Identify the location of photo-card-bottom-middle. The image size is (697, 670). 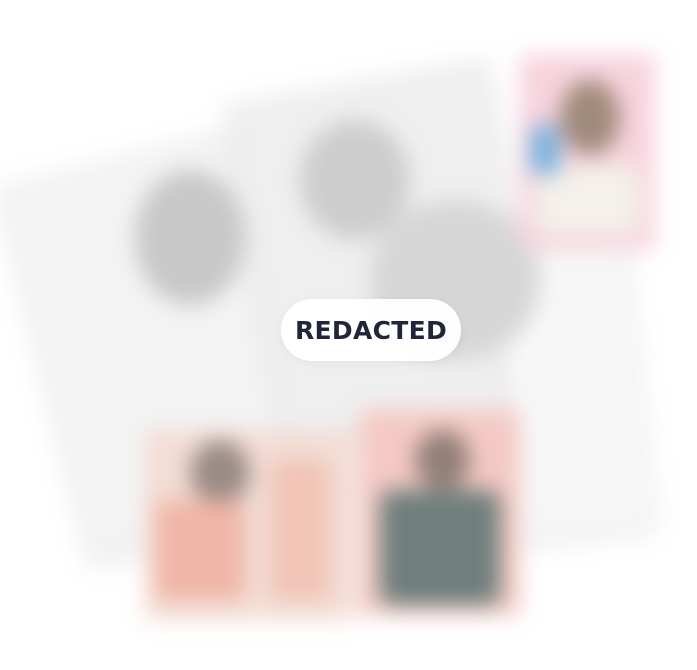
(440, 512).